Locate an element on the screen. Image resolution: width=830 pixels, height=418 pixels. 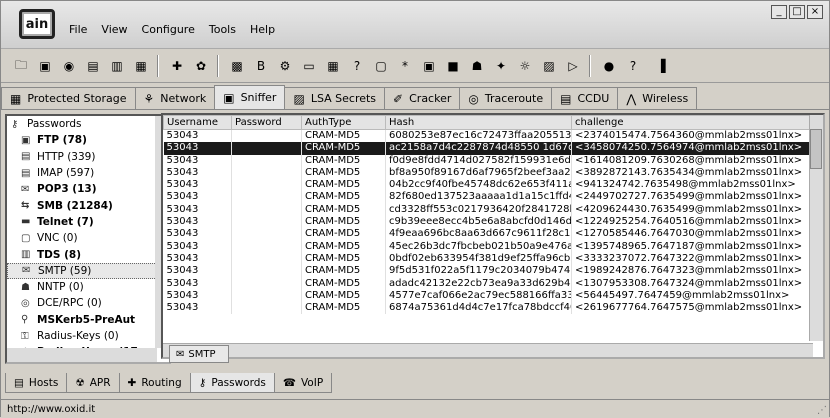
table-cell is located at coordinates (266, 271).